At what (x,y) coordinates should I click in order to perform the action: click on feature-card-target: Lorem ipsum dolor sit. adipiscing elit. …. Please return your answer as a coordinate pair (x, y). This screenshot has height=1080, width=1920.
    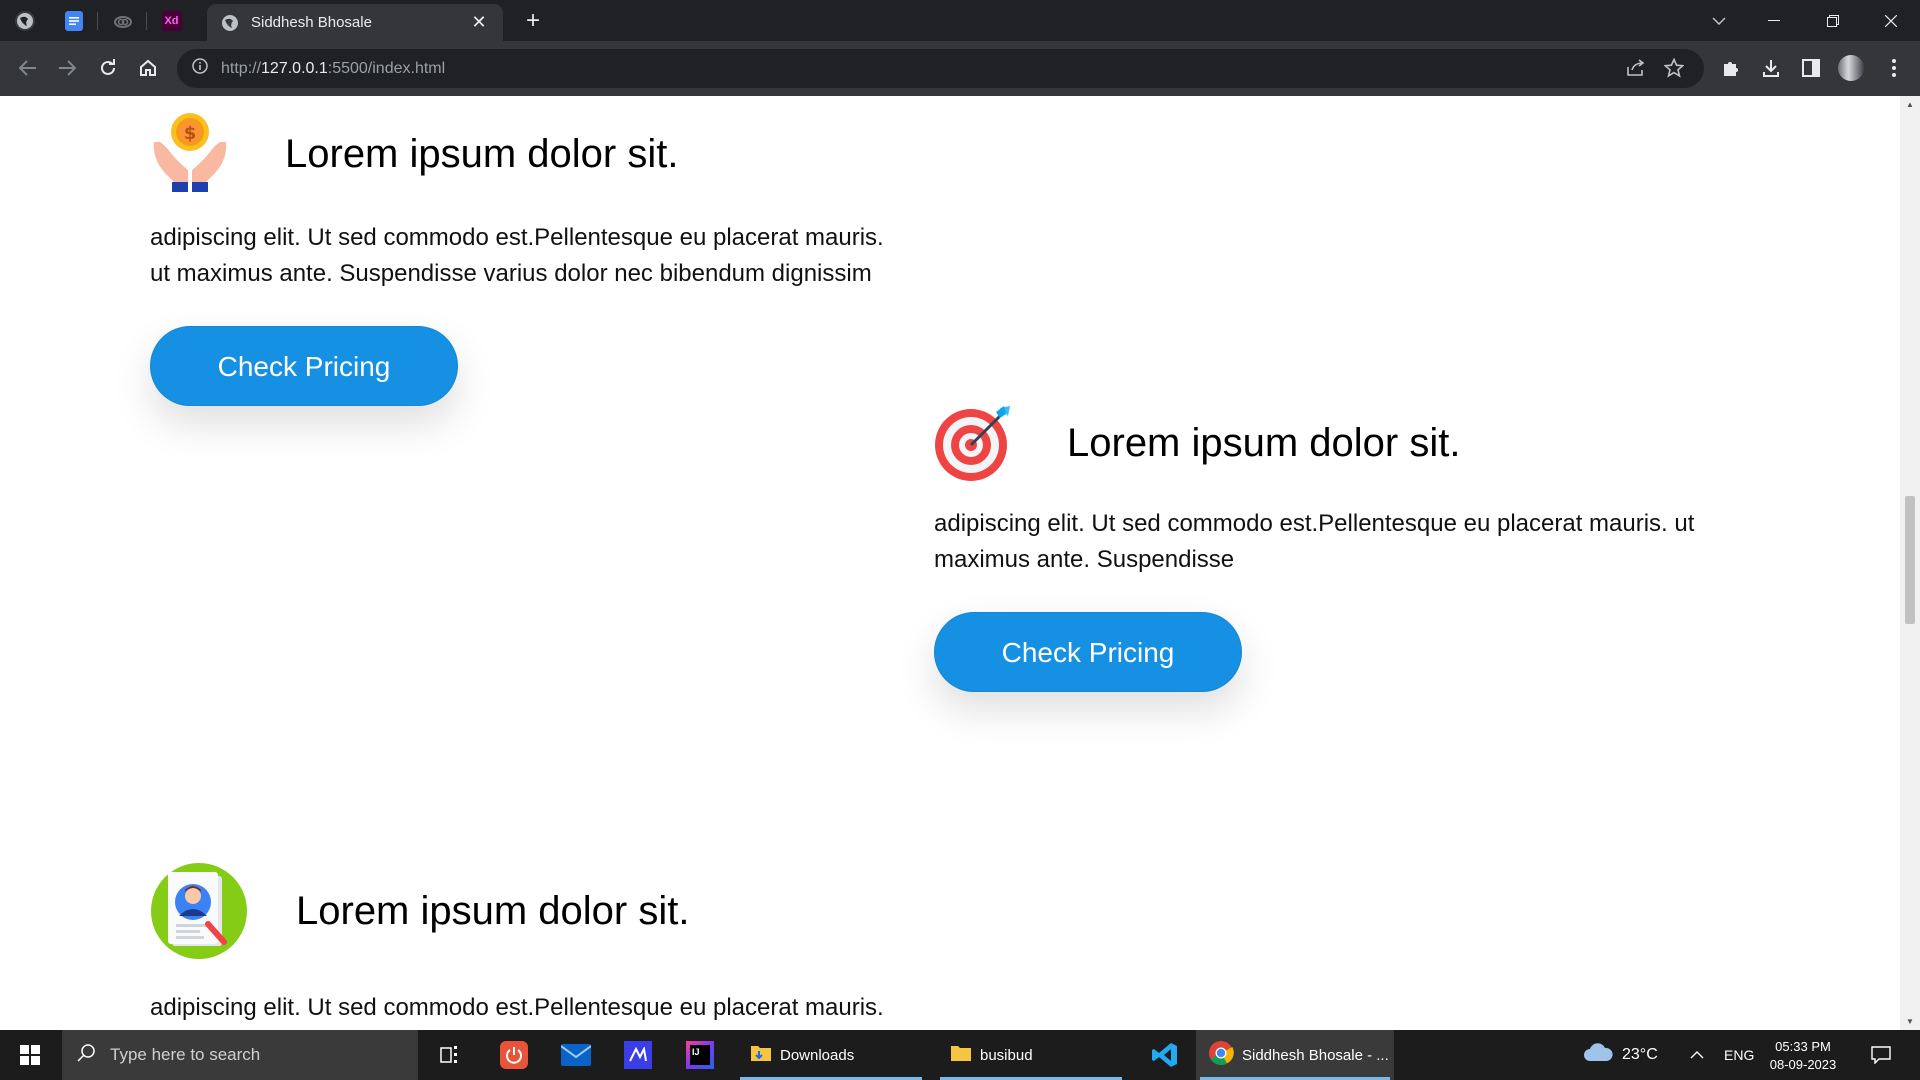
    Looking at the image, I should click on (1364, 548).